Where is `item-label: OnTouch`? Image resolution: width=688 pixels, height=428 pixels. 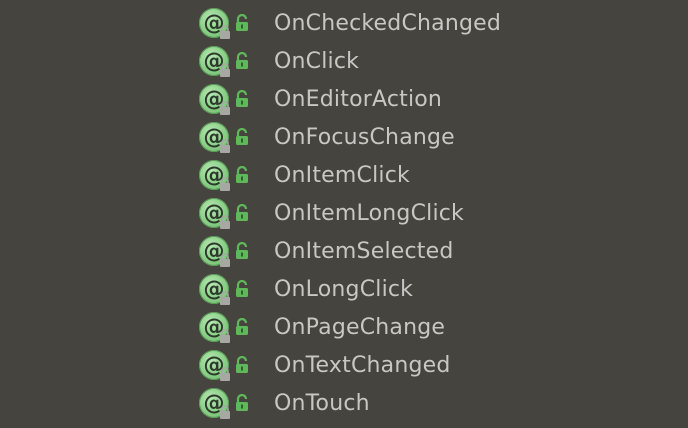
item-label: OnTouch is located at coordinates (322, 403).